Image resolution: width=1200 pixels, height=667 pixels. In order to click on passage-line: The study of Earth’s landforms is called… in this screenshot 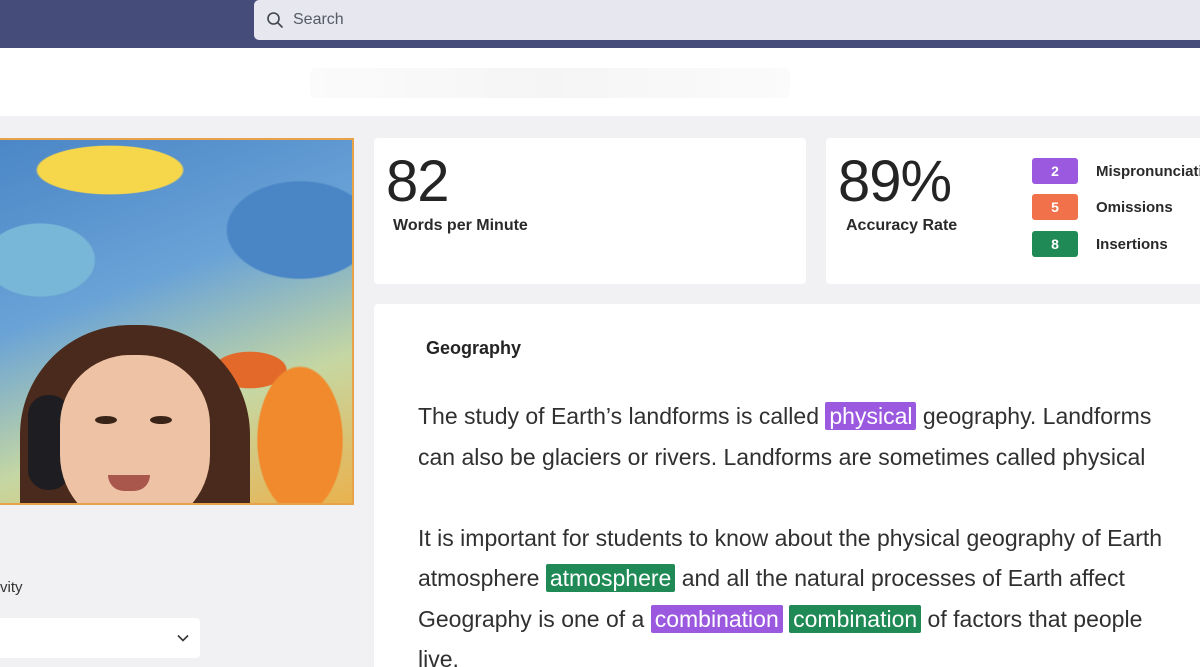, I will do `click(809, 416)`.